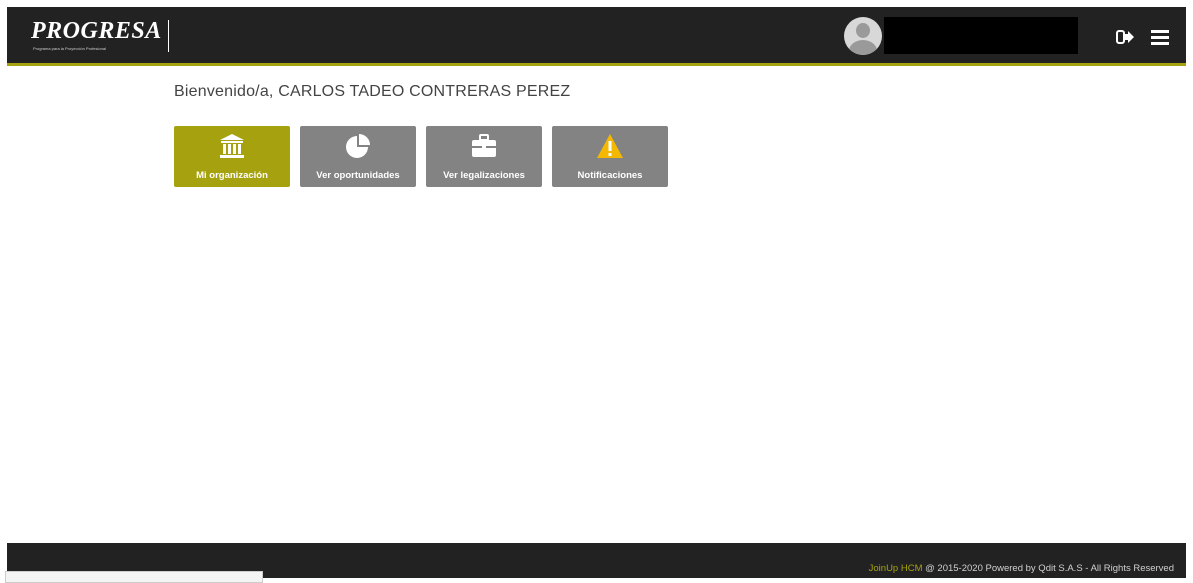 This screenshot has width=1193, height=583. What do you see at coordinates (96, 31) in the screenshot?
I see `logo-text: PROGRESA` at bounding box center [96, 31].